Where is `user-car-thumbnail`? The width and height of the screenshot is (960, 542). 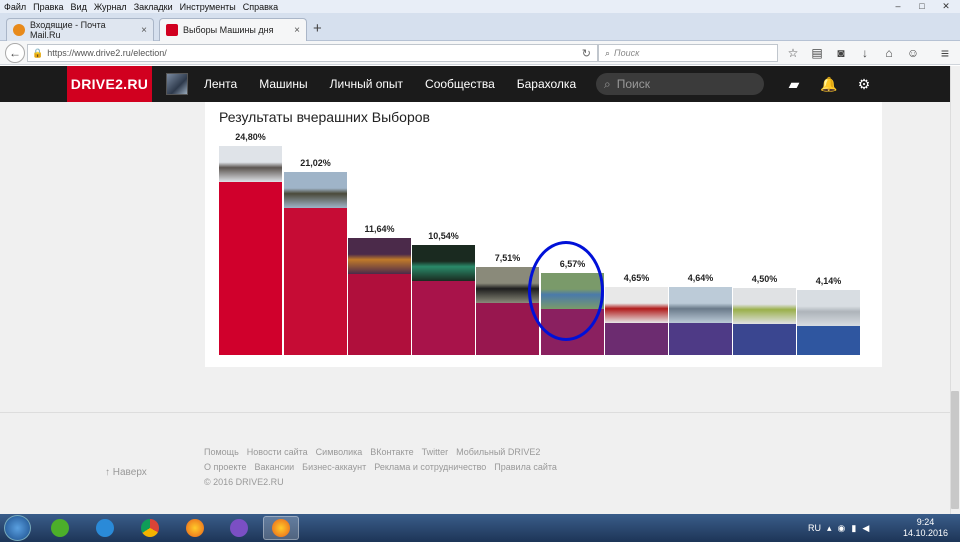
user-car-thumbnail is located at coordinates (177, 84).